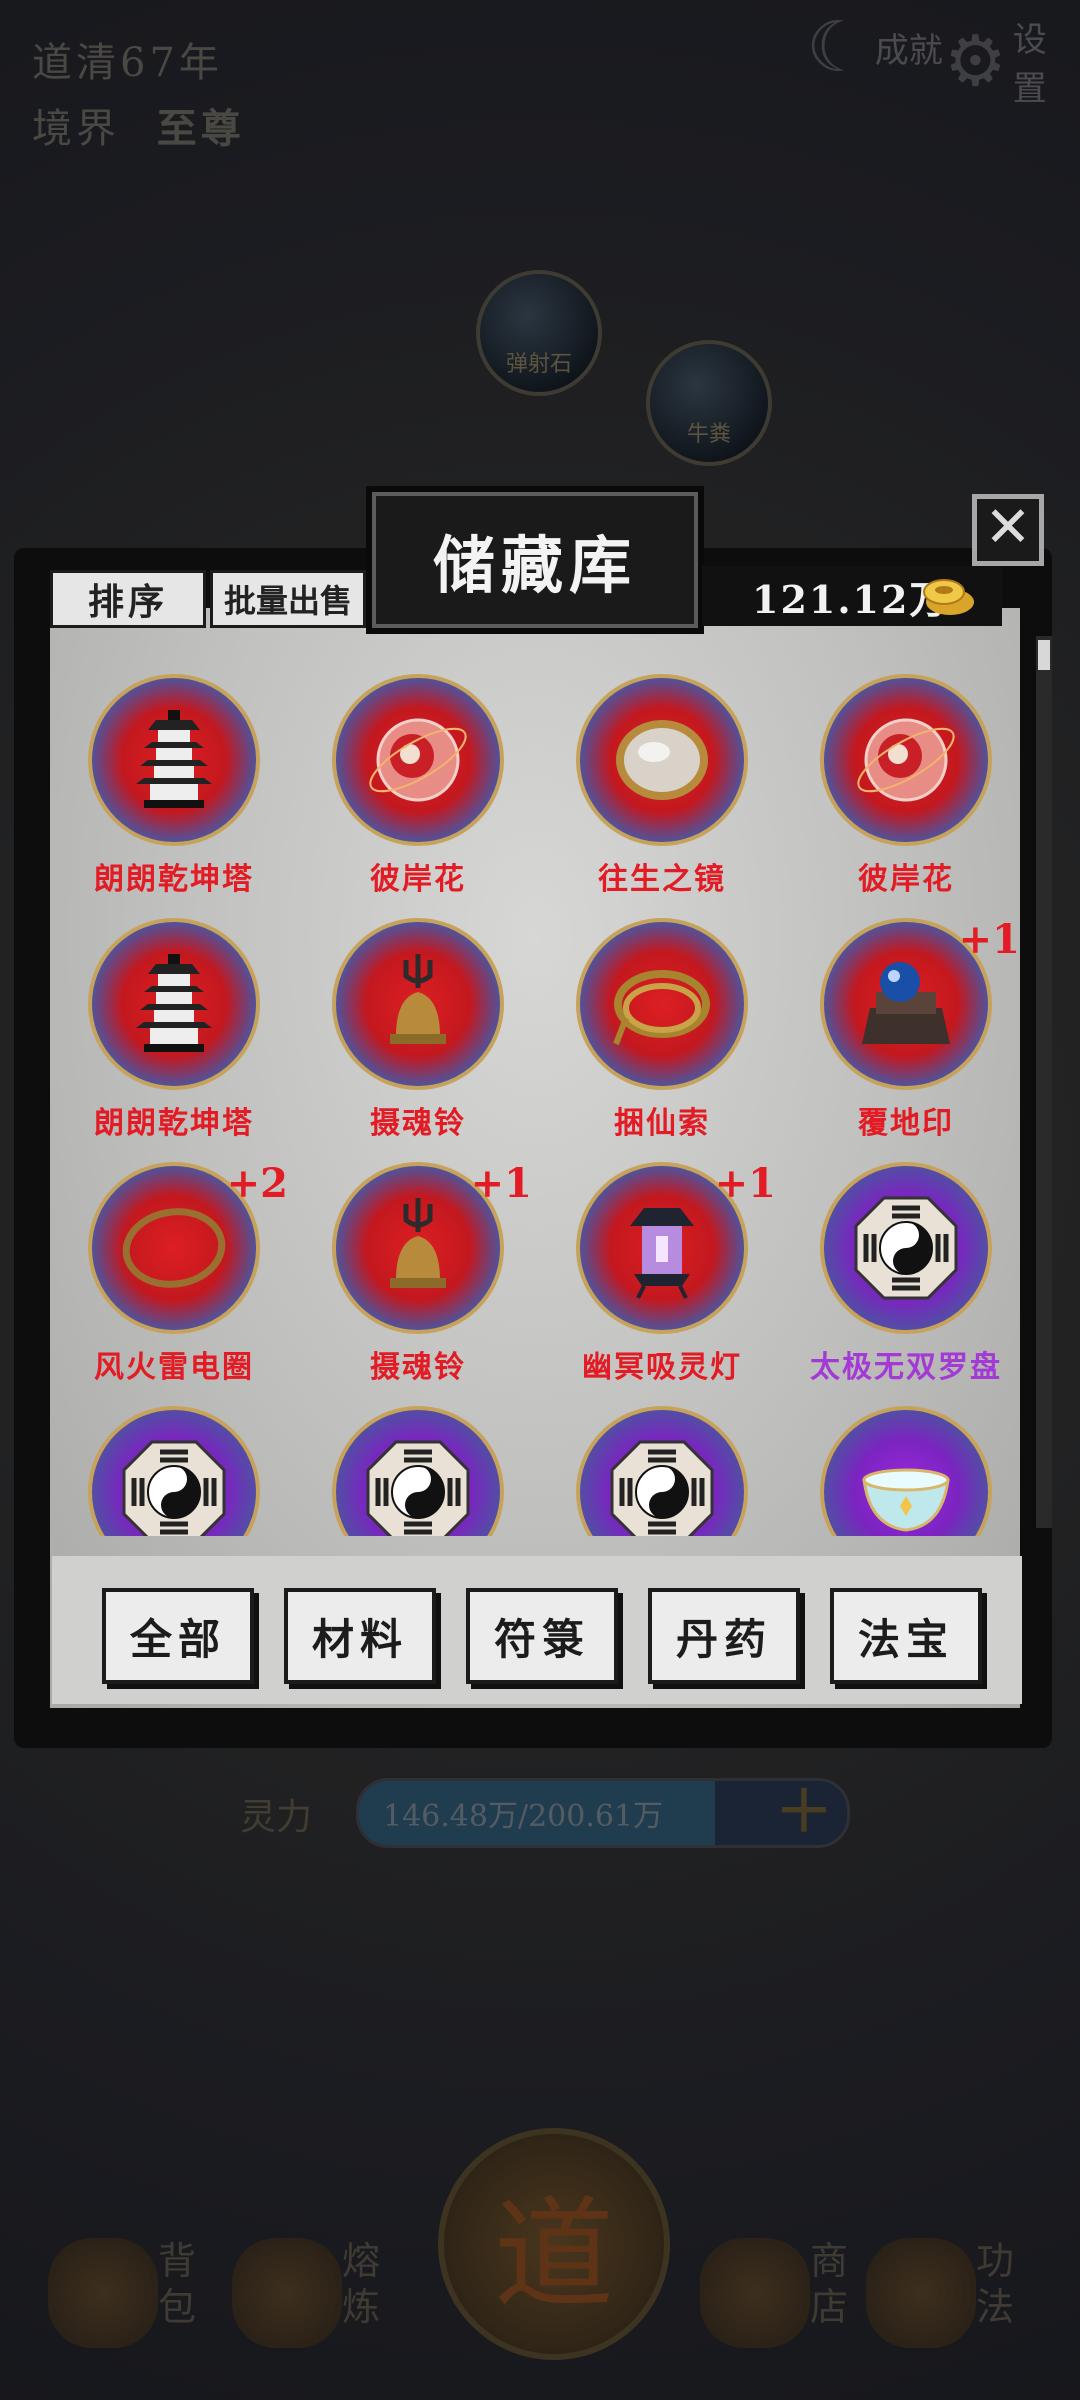 The width and height of the screenshot is (1080, 2400). Describe the element at coordinates (360, 1636) in the screenshot. I see `tab-materials: 材料` at that location.